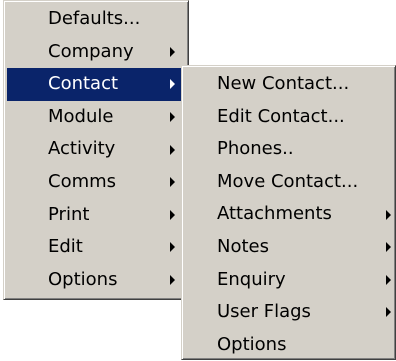  I want to click on menu-item-label: Activity, so click(82, 149).